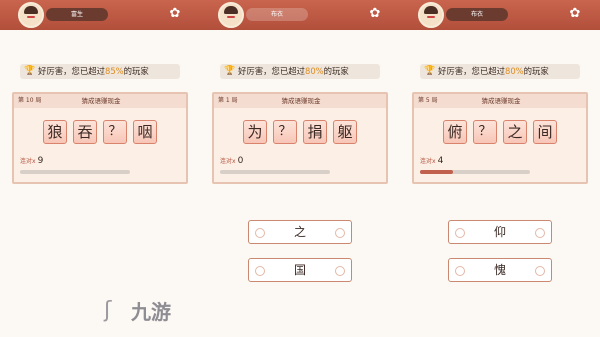 The height and width of the screenshot is (337, 600). Describe the element at coordinates (315, 132) in the screenshot. I see `idiom-tile: 捐` at that location.